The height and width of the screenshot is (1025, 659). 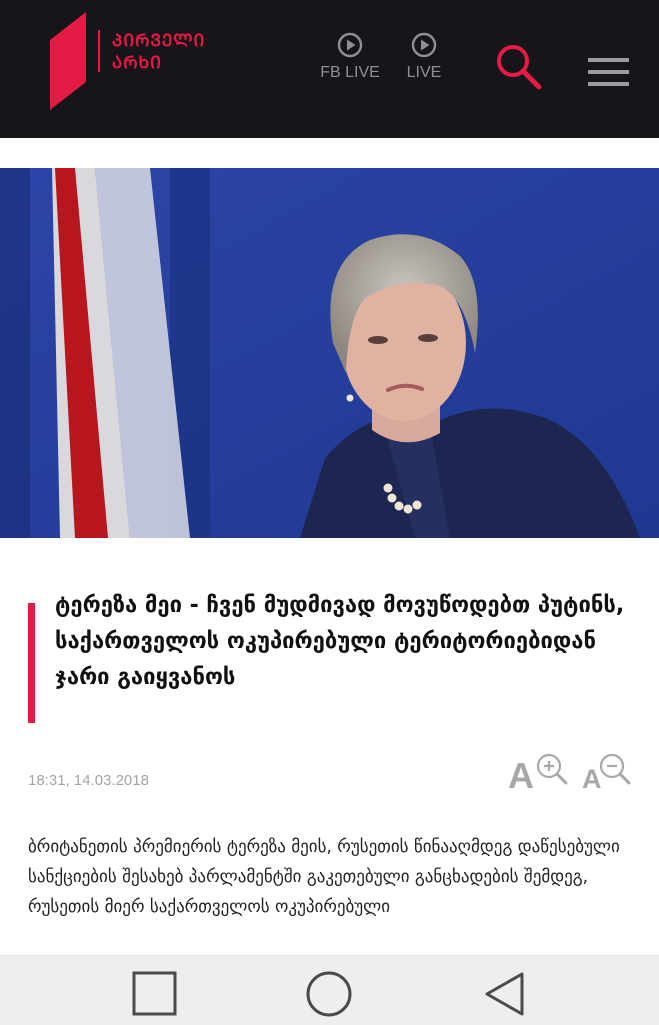 What do you see at coordinates (608, 76) in the screenshot?
I see `hamburger-menu-icon` at bounding box center [608, 76].